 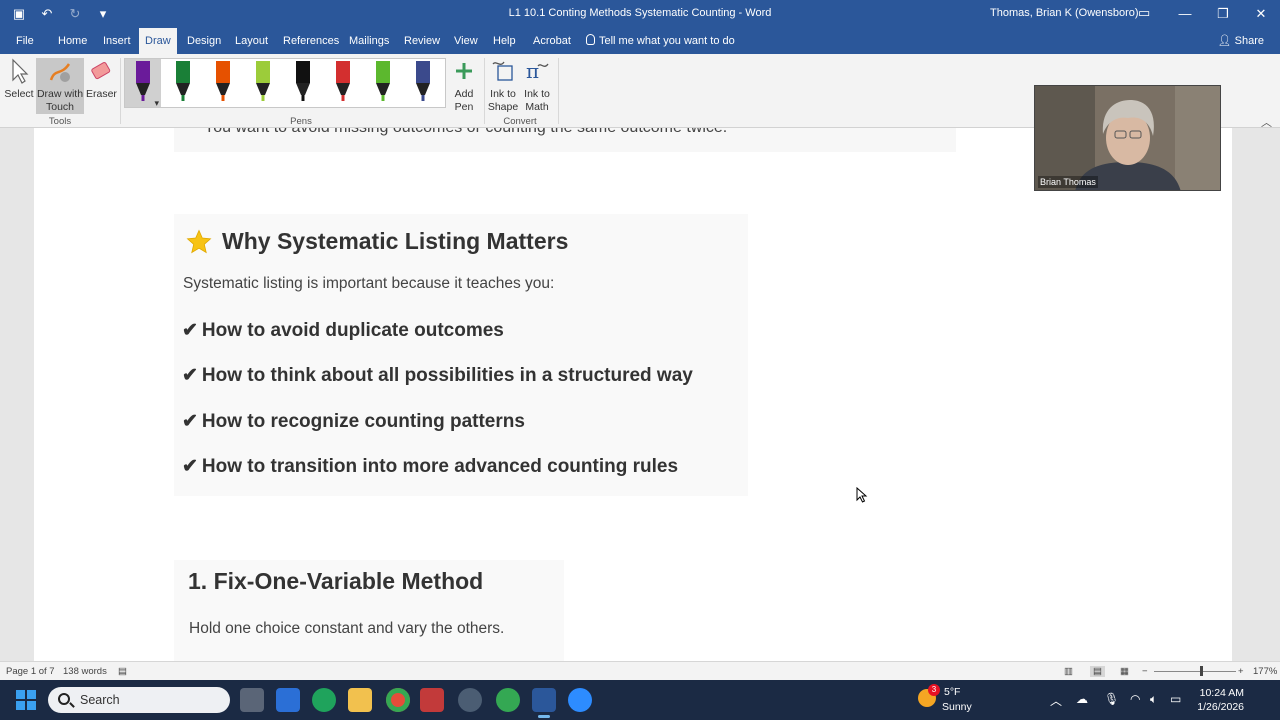 What do you see at coordinates (537, 86) in the screenshot?
I see `ink-to-math-button: π Ink to Math` at bounding box center [537, 86].